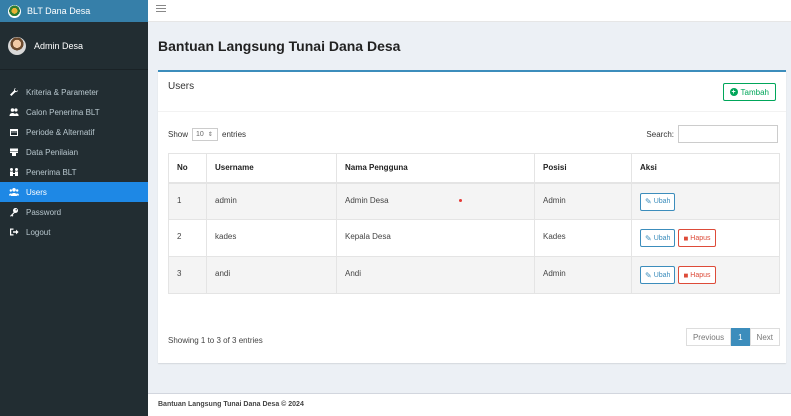 The height and width of the screenshot is (416, 791). Describe the element at coordinates (473, 135) in the screenshot. I see `table-controls: Show 10 ⇕ entries Search:` at that location.